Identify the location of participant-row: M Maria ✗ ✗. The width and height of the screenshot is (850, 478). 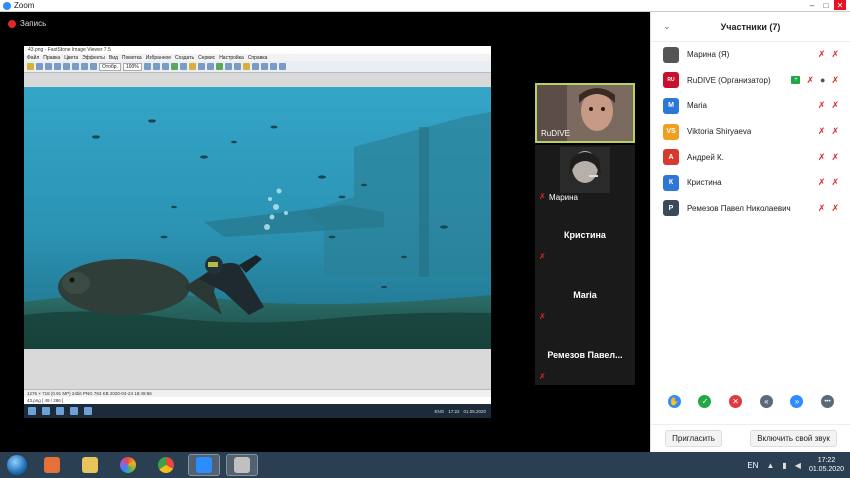
(750, 106).